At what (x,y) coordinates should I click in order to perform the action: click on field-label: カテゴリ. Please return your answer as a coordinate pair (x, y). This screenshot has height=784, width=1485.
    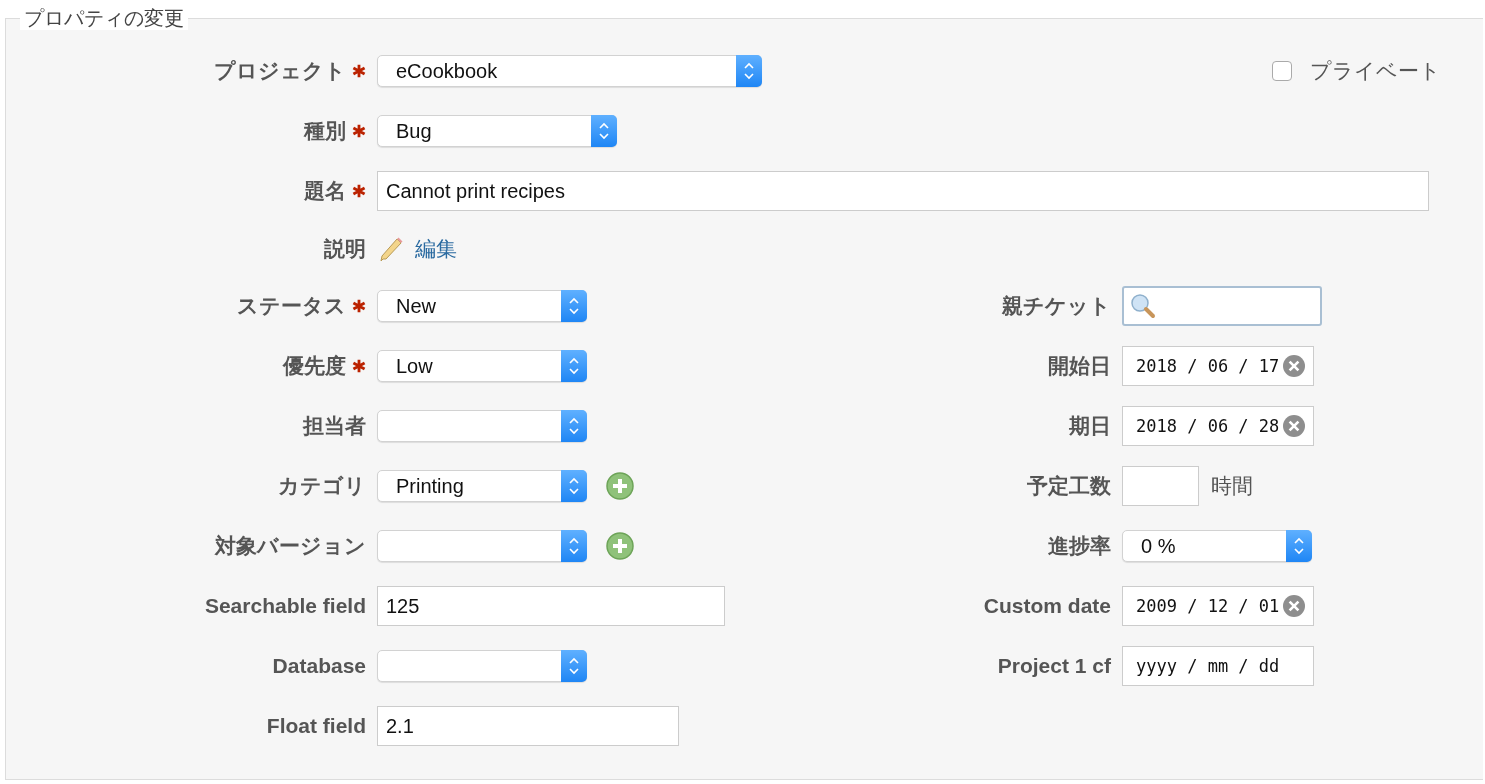
    Looking at the image, I should click on (322, 486).